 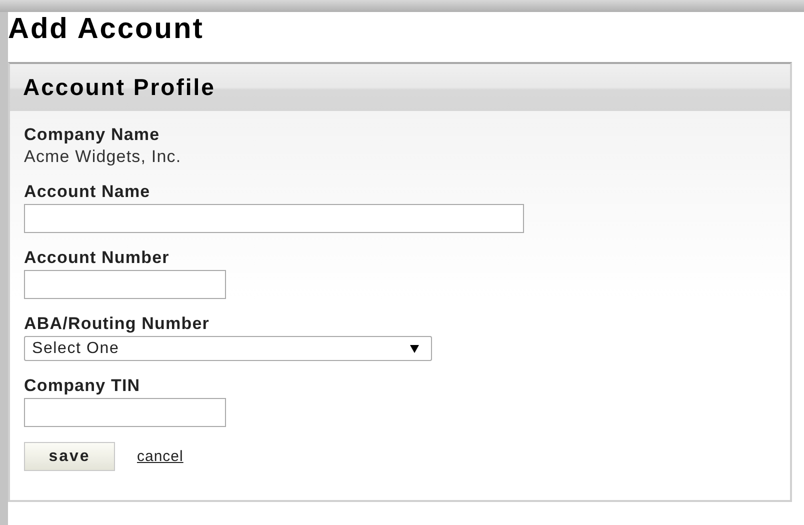 I want to click on field-label: Company Name, so click(x=92, y=135).